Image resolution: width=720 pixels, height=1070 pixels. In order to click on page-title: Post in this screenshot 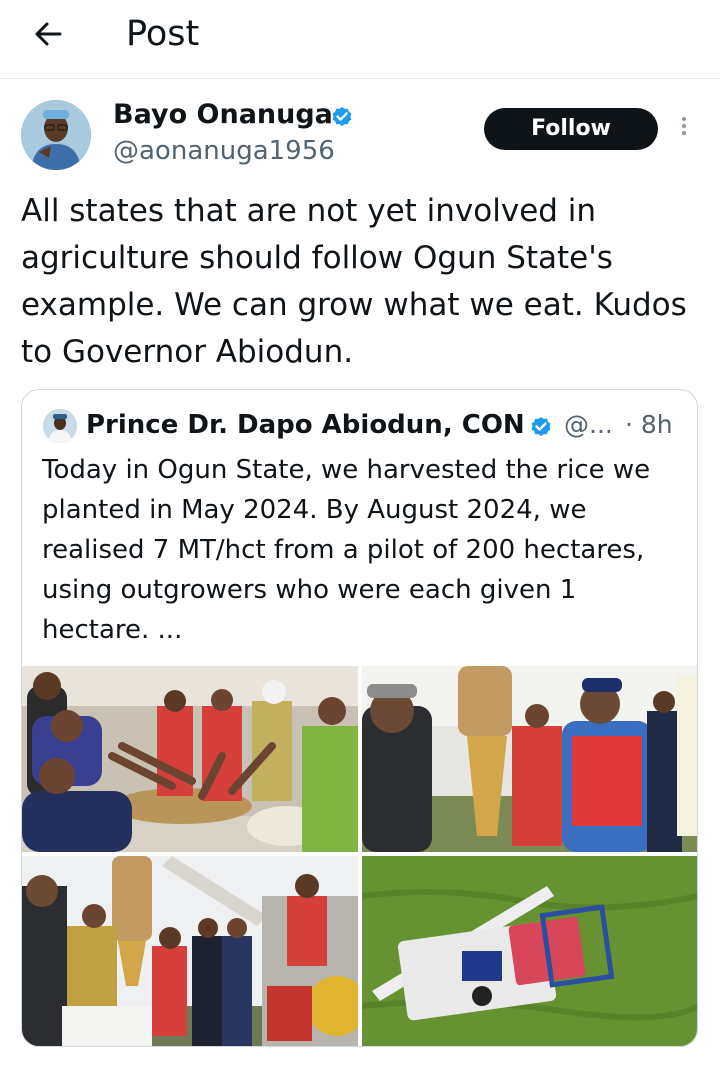, I will do `click(163, 34)`.